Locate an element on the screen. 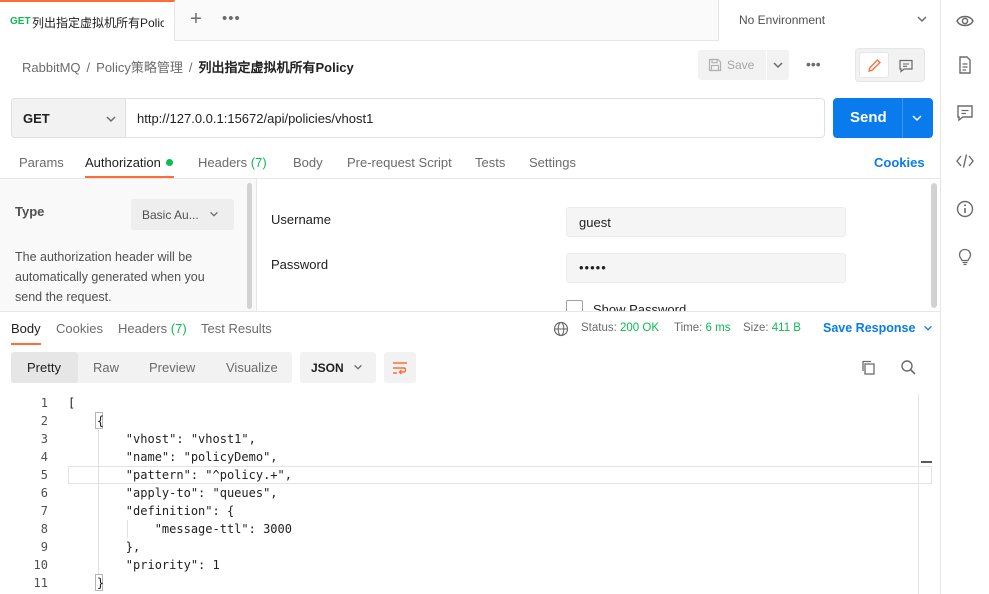 The image size is (989, 594). wrap-lines-button is located at coordinates (400, 367).